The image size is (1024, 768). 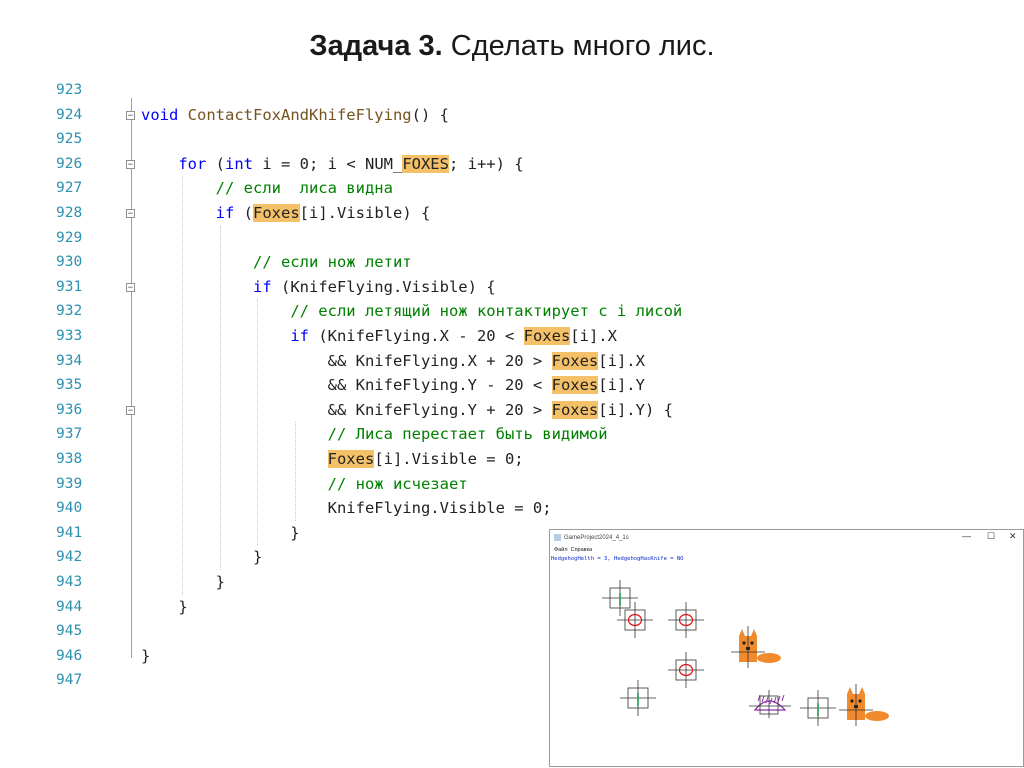 What do you see at coordinates (69, 557) in the screenshot?
I see `line-number: 942` at bounding box center [69, 557].